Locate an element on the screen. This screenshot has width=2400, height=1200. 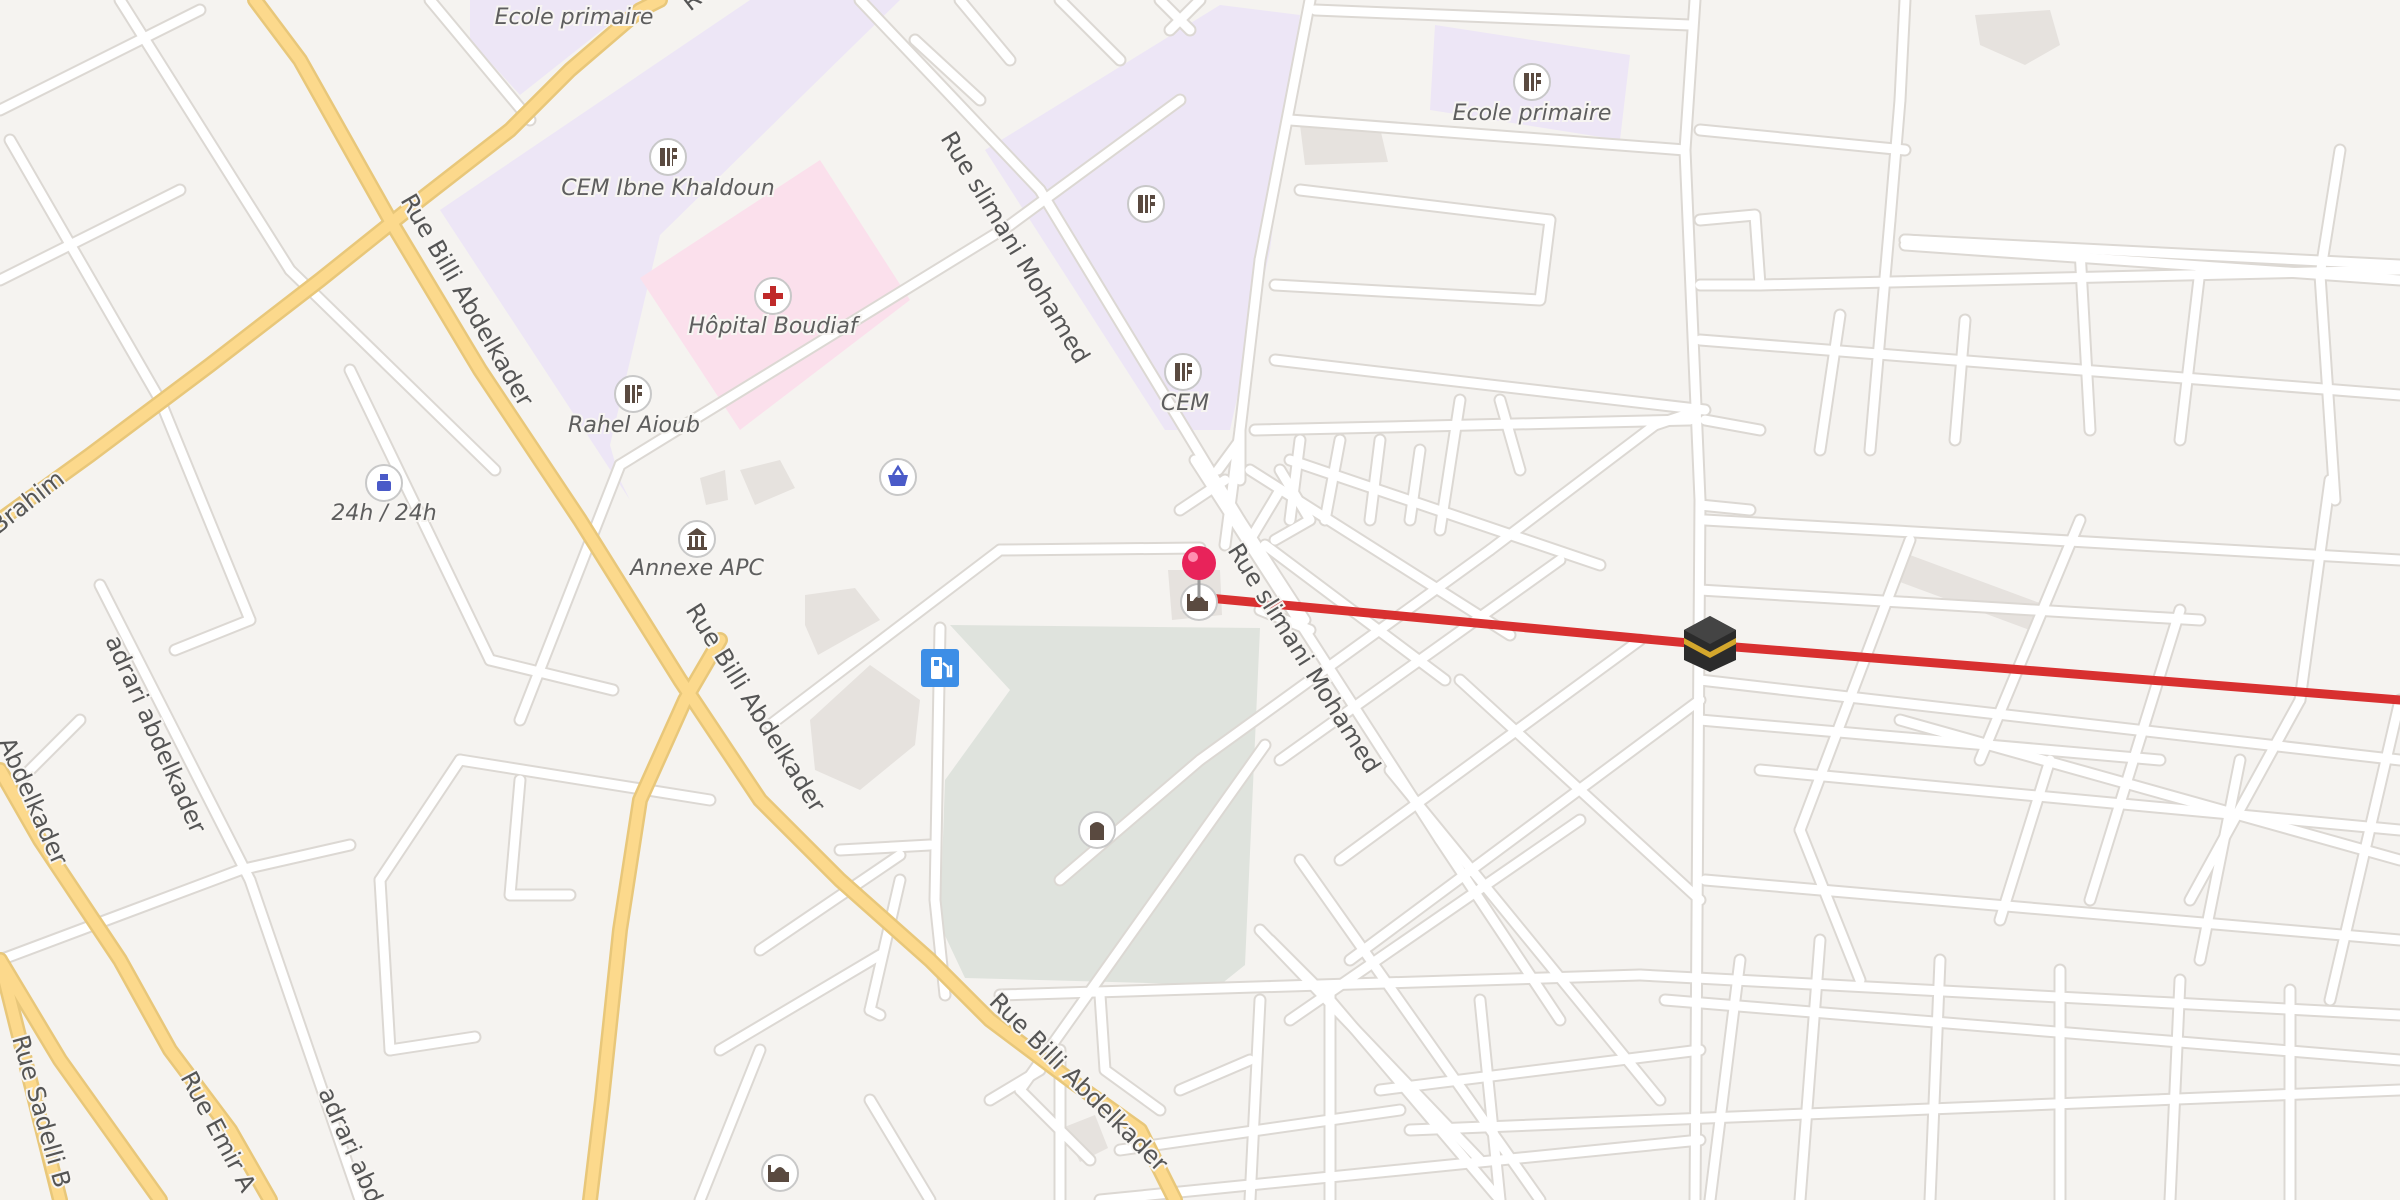
poi-label: Rahel Aioub is located at coordinates (634, 425).